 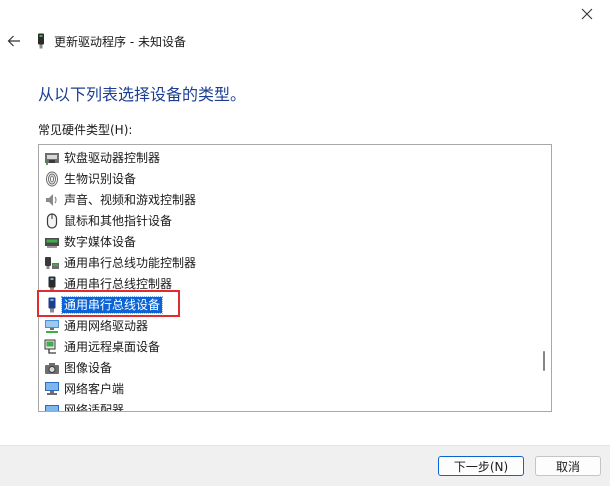 What do you see at coordinates (52, 389) in the screenshot?
I see `network-client-icon` at bounding box center [52, 389].